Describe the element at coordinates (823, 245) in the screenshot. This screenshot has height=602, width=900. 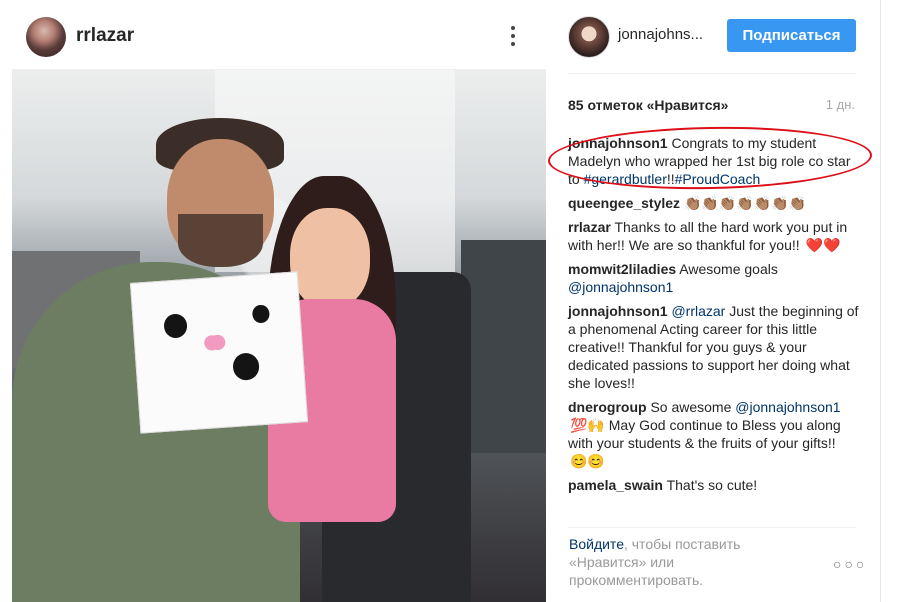
I see `heart-emoji: ❤️❤️` at that location.